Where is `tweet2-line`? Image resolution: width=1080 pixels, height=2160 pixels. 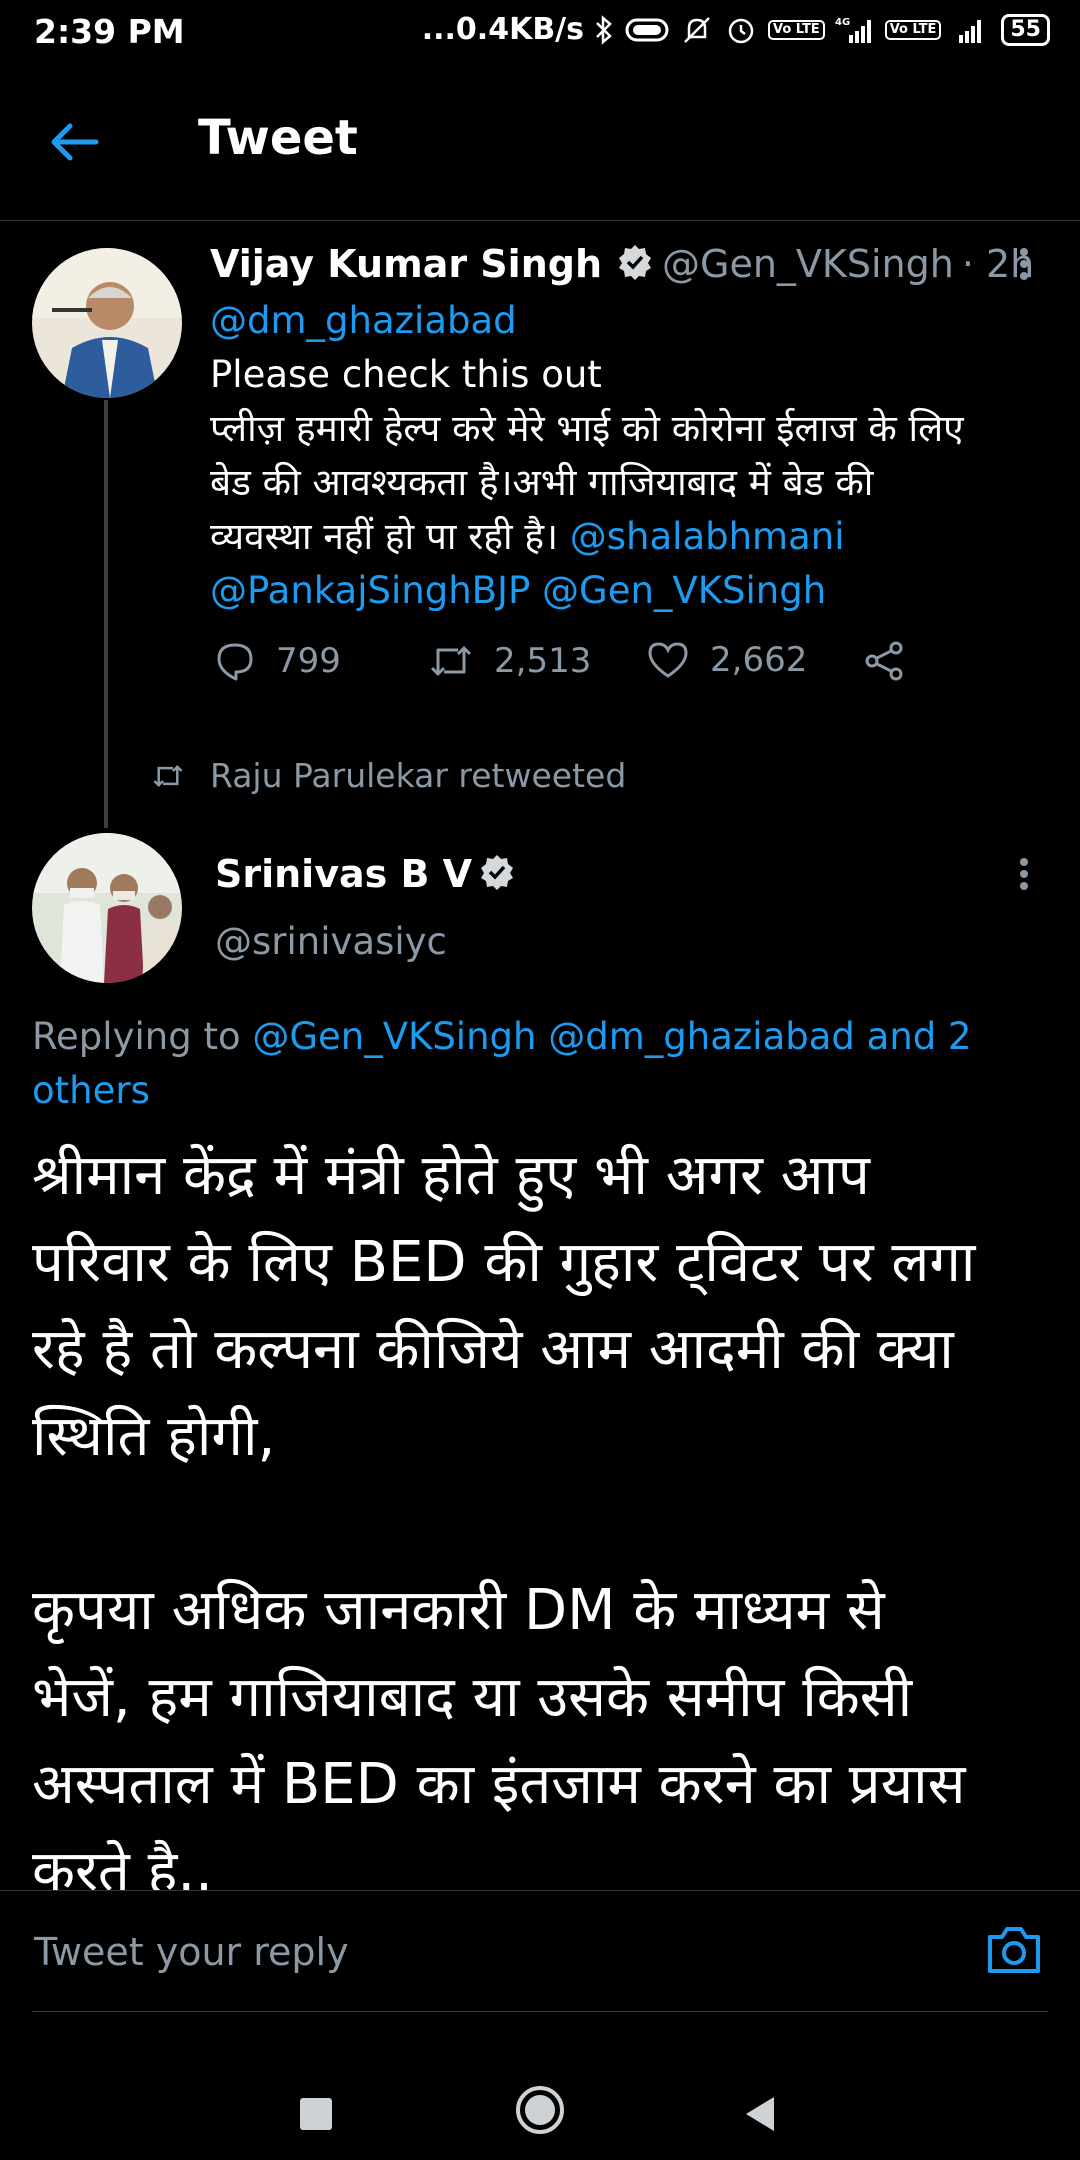 tweet2-line is located at coordinates (542, 1523).